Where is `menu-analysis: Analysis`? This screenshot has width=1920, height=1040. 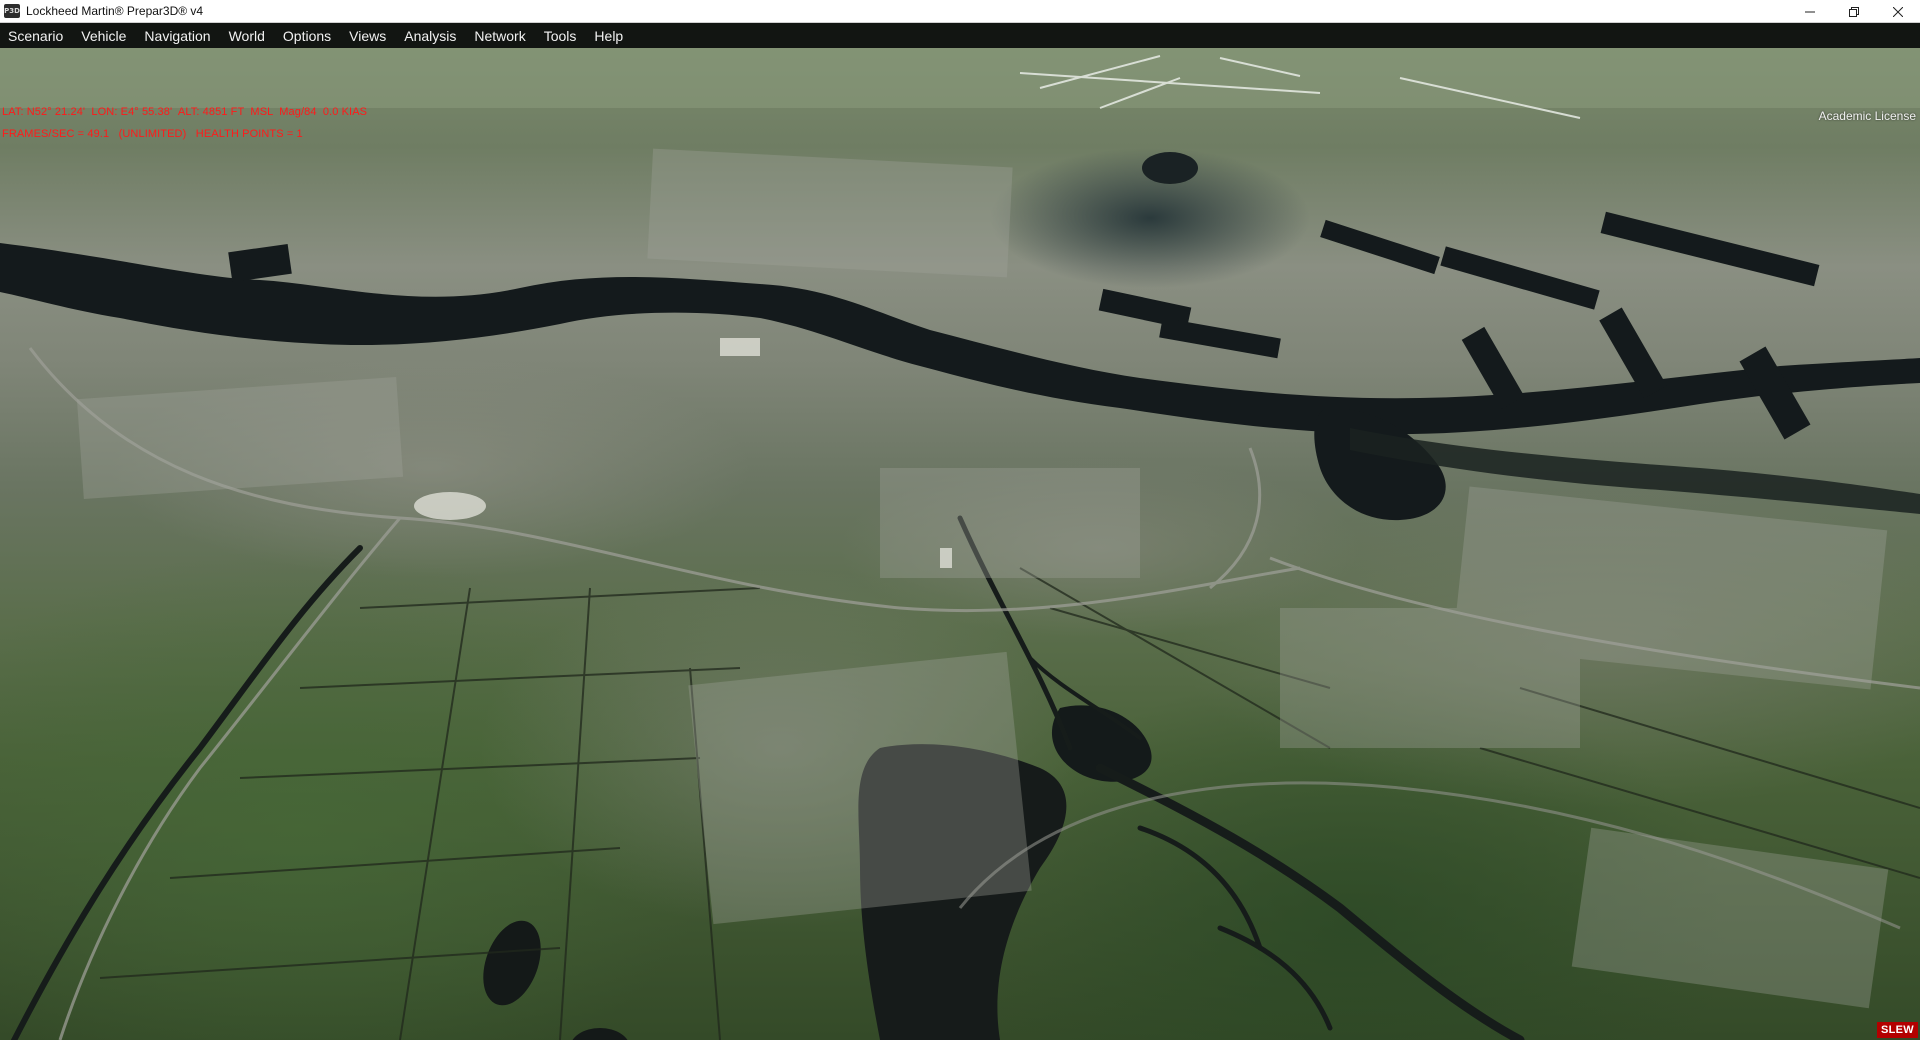 menu-analysis: Analysis is located at coordinates (431, 35).